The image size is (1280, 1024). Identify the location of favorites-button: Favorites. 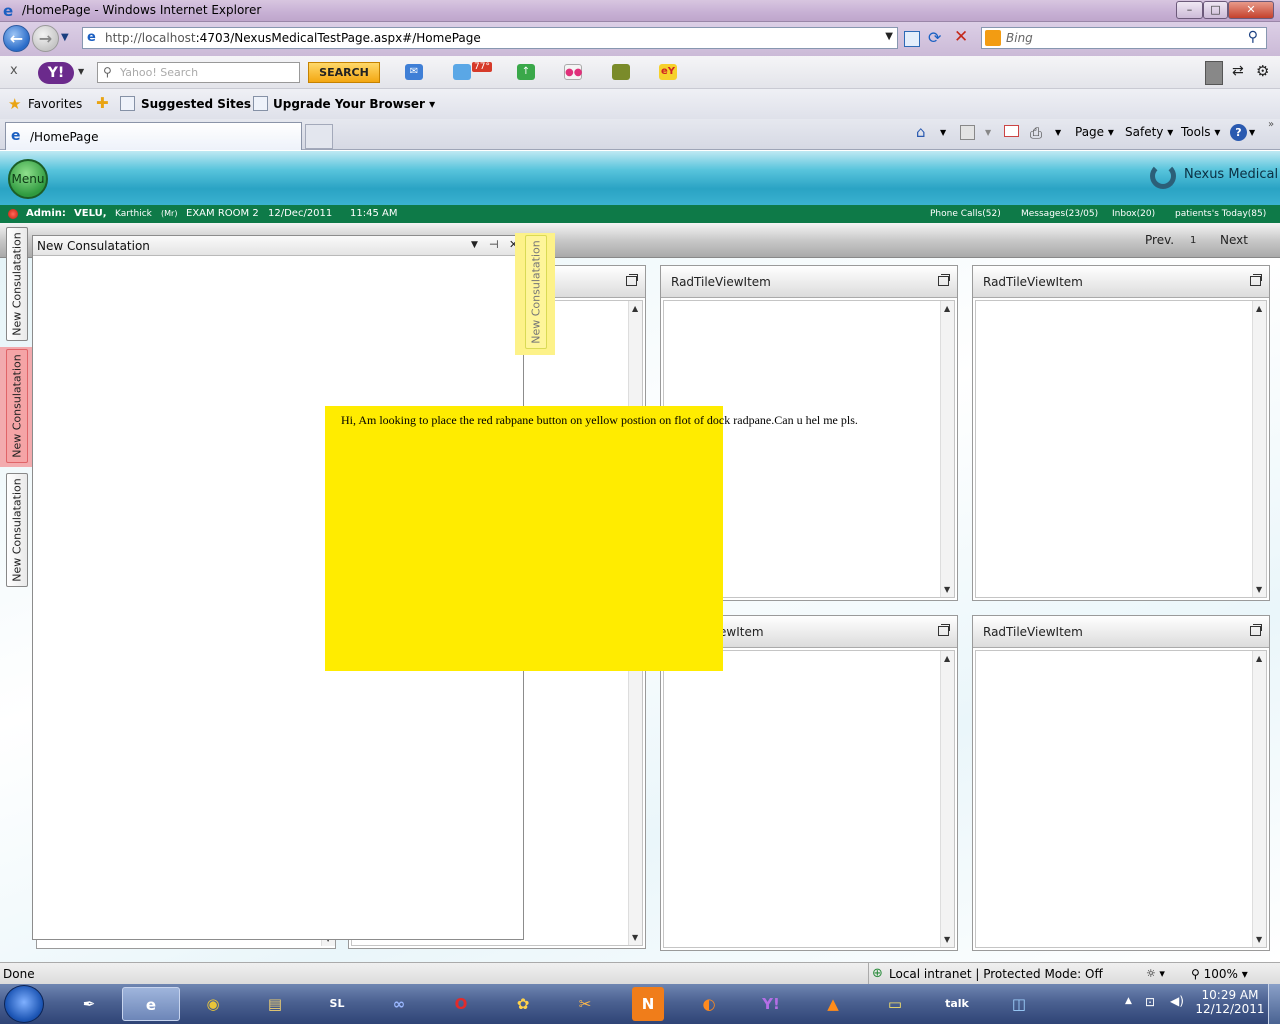
(55, 104).